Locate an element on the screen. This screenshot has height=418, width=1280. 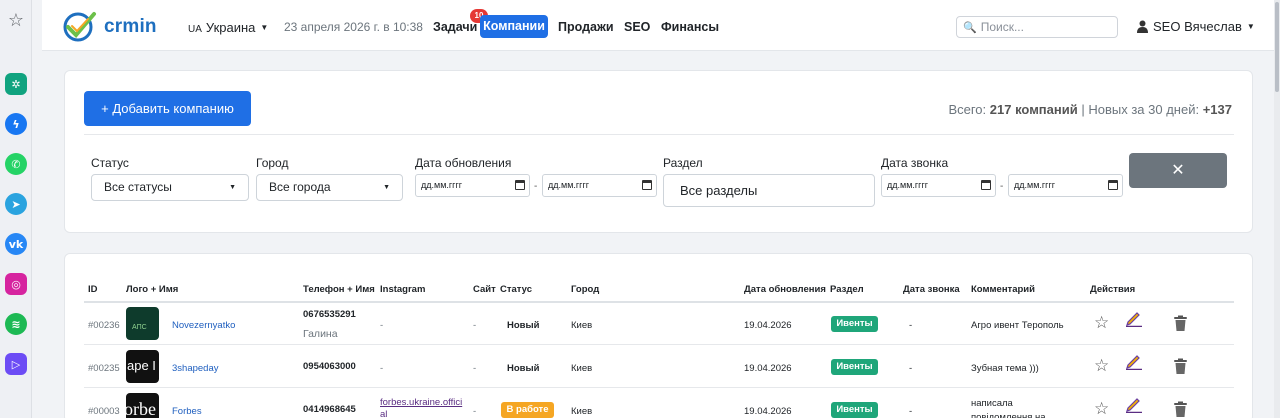
city-filter-value: Все города is located at coordinates (300, 187).